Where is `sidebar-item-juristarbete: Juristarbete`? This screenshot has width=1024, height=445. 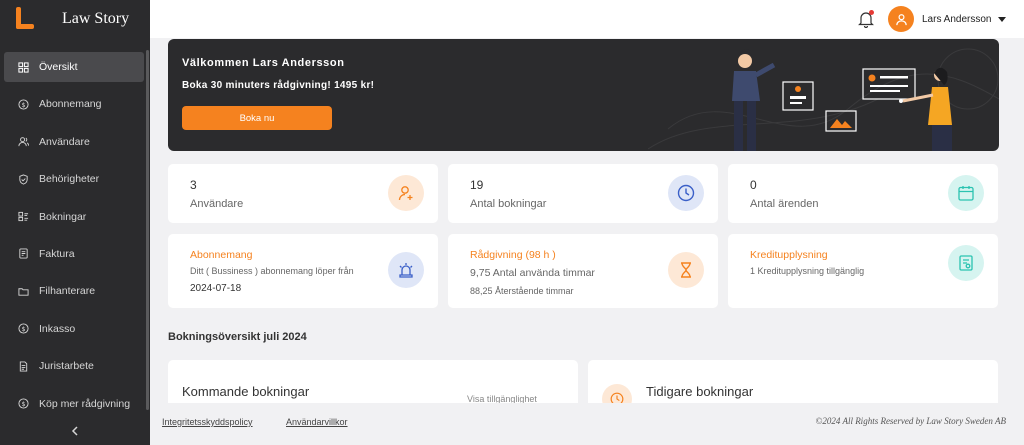 sidebar-item-juristarbete: Juristarbete is located at coordinates (74, 366).